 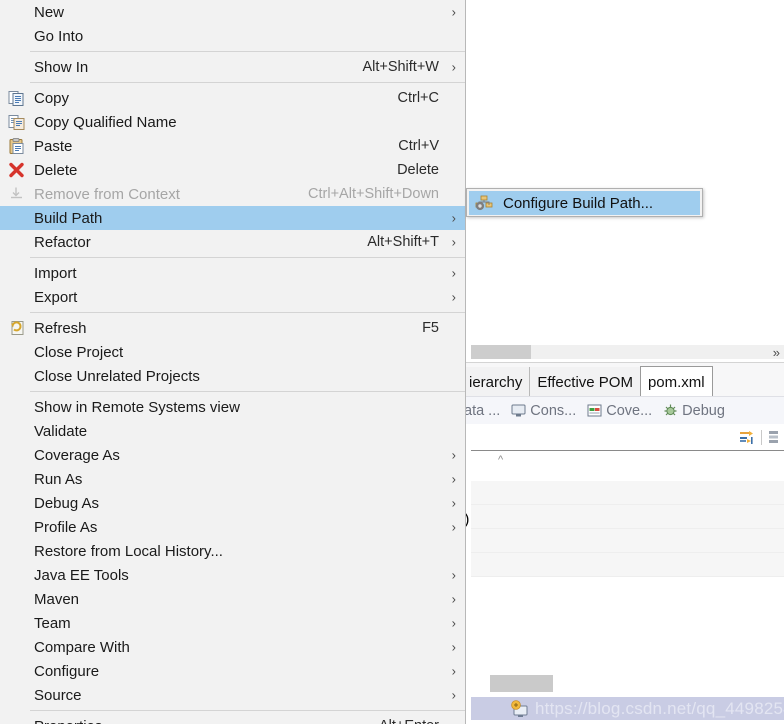 What do you see at coordinates (232, 503) in the screenshot?
I see `menu-item-debug-as: Debug As ›` at bounding box center [232, 503].